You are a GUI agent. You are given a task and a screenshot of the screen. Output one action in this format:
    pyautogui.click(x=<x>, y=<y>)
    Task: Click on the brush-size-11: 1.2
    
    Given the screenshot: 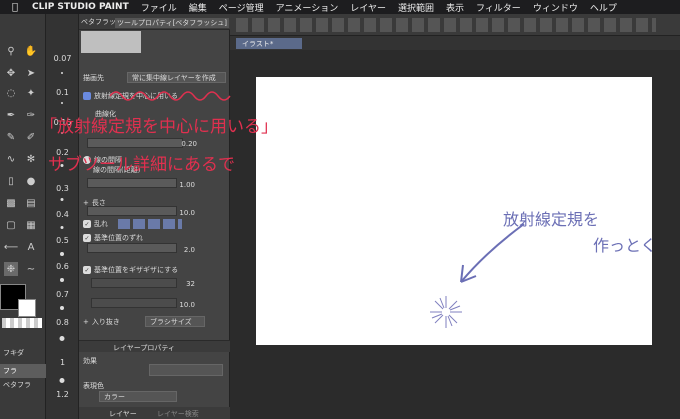 What is the action you would take?
    pyautogui.click(x=62, y=394)
    